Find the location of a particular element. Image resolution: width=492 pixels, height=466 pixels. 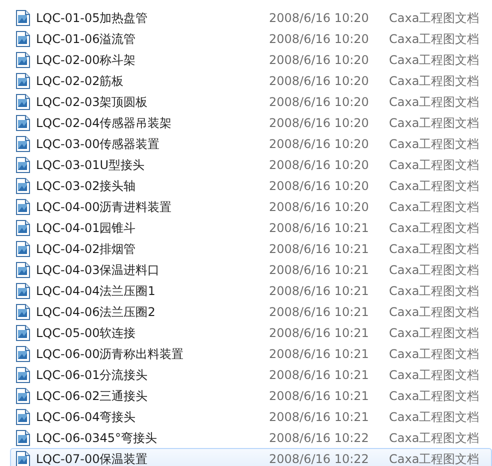

file-name: LQC-02-04传感器吊装架 is located at coordinates (104, 123).